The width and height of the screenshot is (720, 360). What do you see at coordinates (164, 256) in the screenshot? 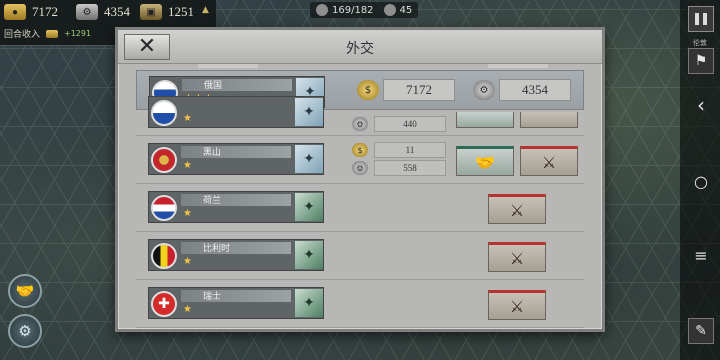
I see `belgium-flag-icon` at bounding box center [164, 256].